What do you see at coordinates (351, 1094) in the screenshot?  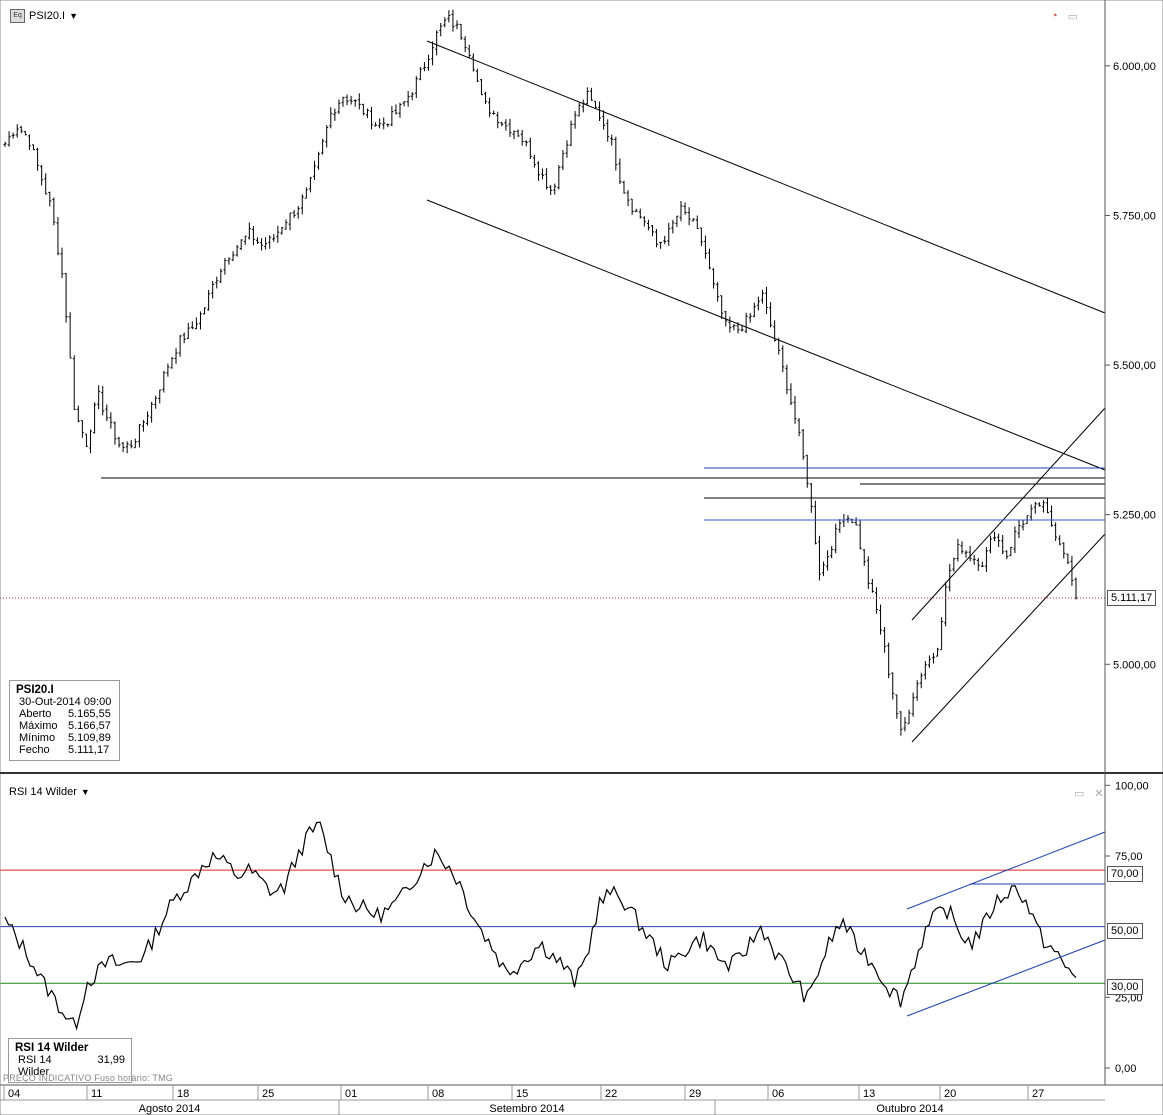 I see `x-day-tick-label: 01` at bounding box center [351, 1094].